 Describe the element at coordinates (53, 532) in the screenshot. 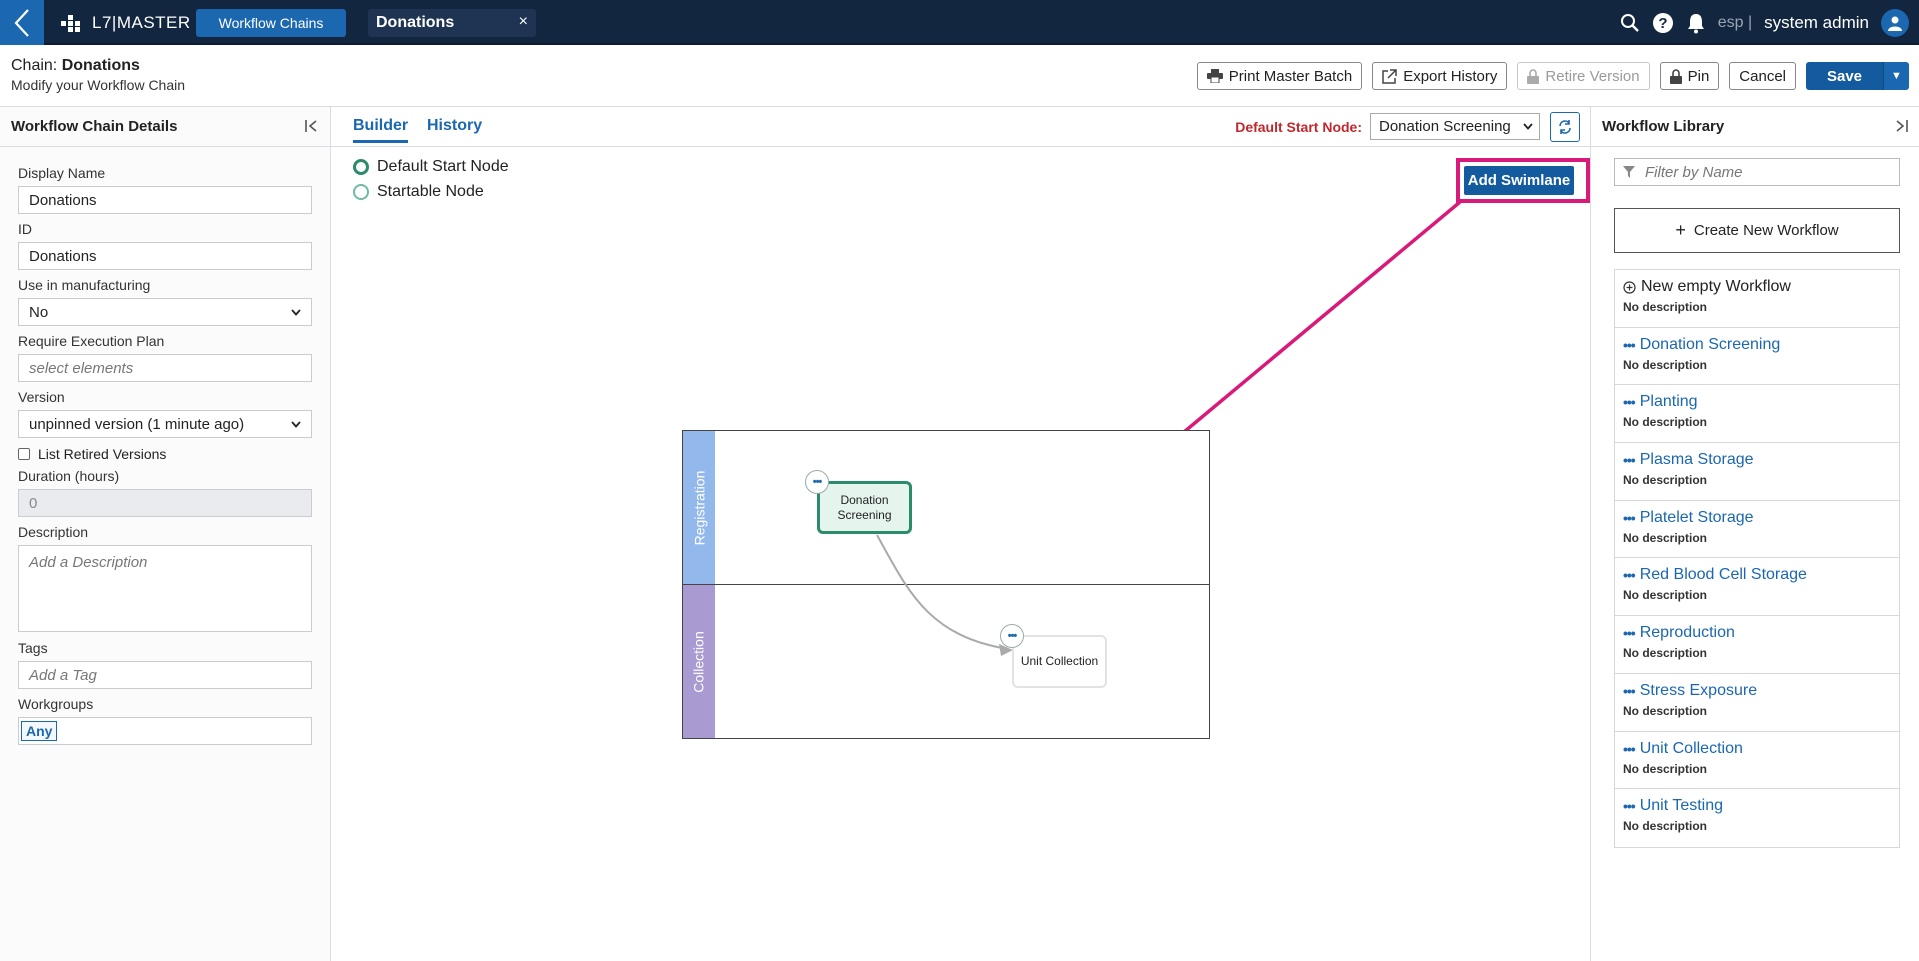

I see `description-label: Description` at that location.